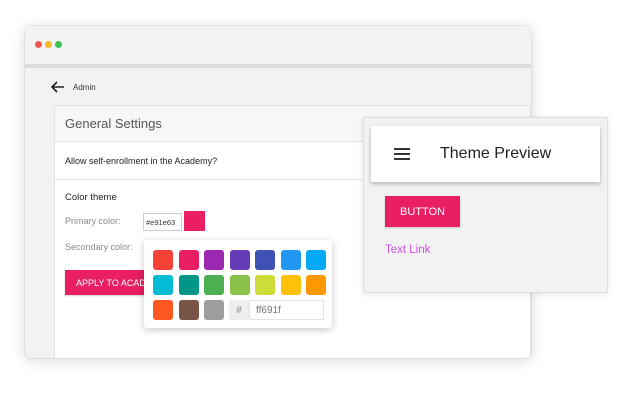 The image size is (640, 410). I want to click on preview-text-link: Text Link, so click(407, 250).